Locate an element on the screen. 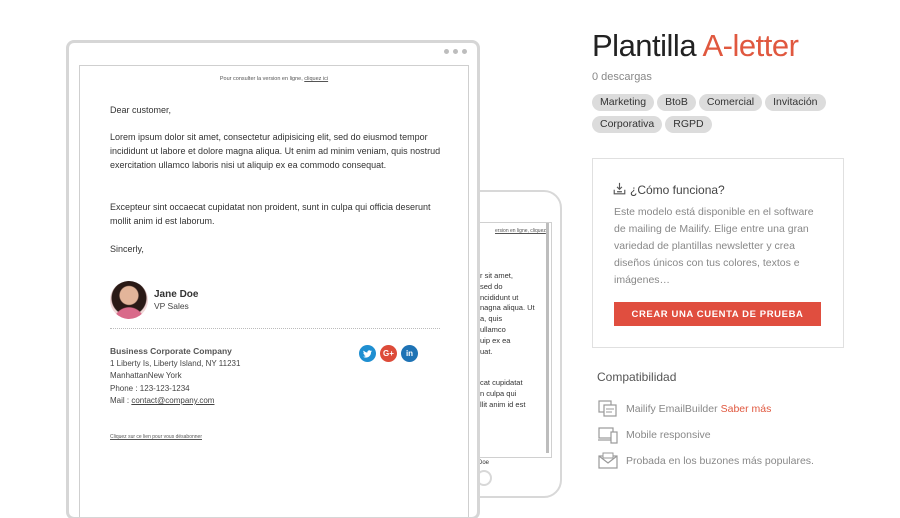  mobile-gap is located at coordinates (507, 367).